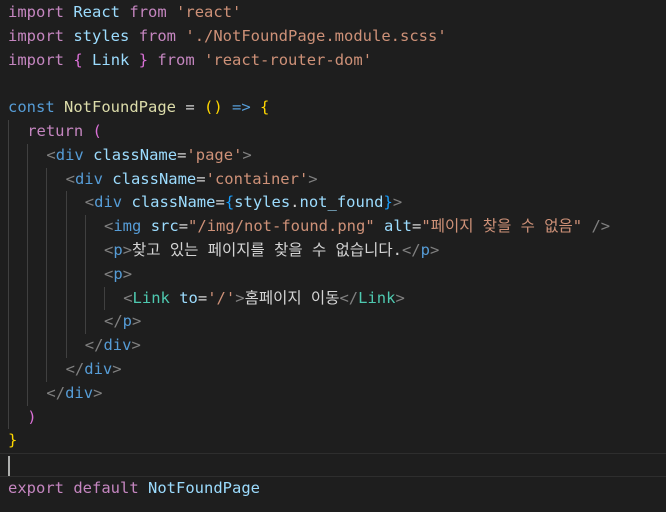 The width and height of the screenshot is (666, 512). Describe the element at coordinates (411, 250) in the screenshot. I see `code-token: </` at that location.